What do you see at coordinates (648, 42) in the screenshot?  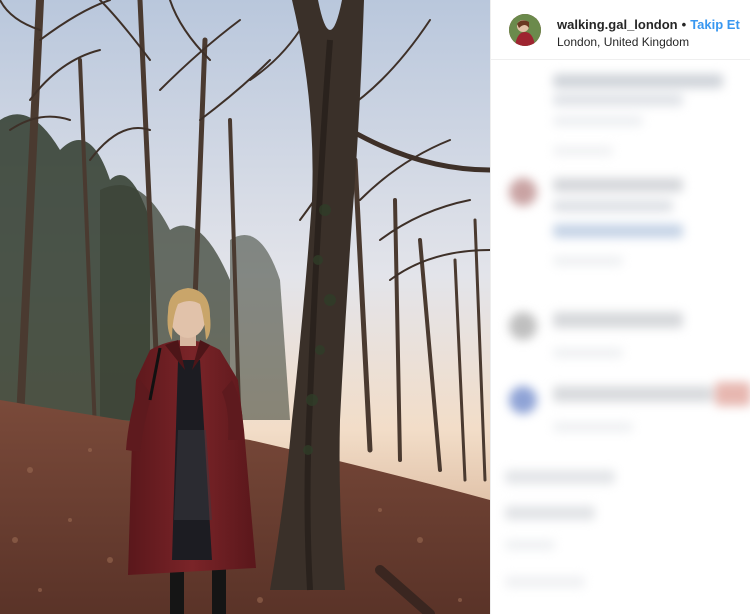 I see `location-link: London, United Kingdom` at bounding box center [648, 42].